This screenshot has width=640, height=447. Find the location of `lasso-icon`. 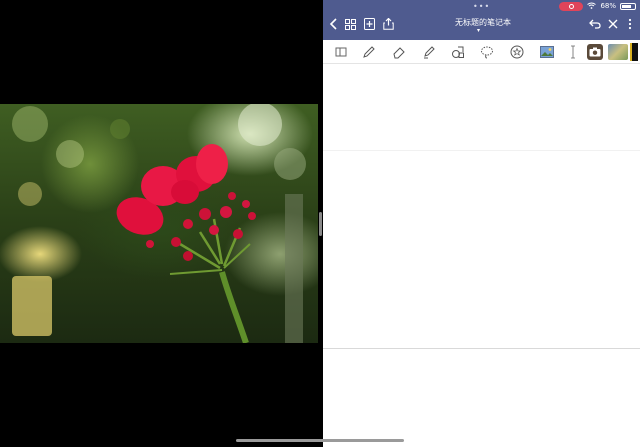

lasso-icon is located at coordinates (487, 52).